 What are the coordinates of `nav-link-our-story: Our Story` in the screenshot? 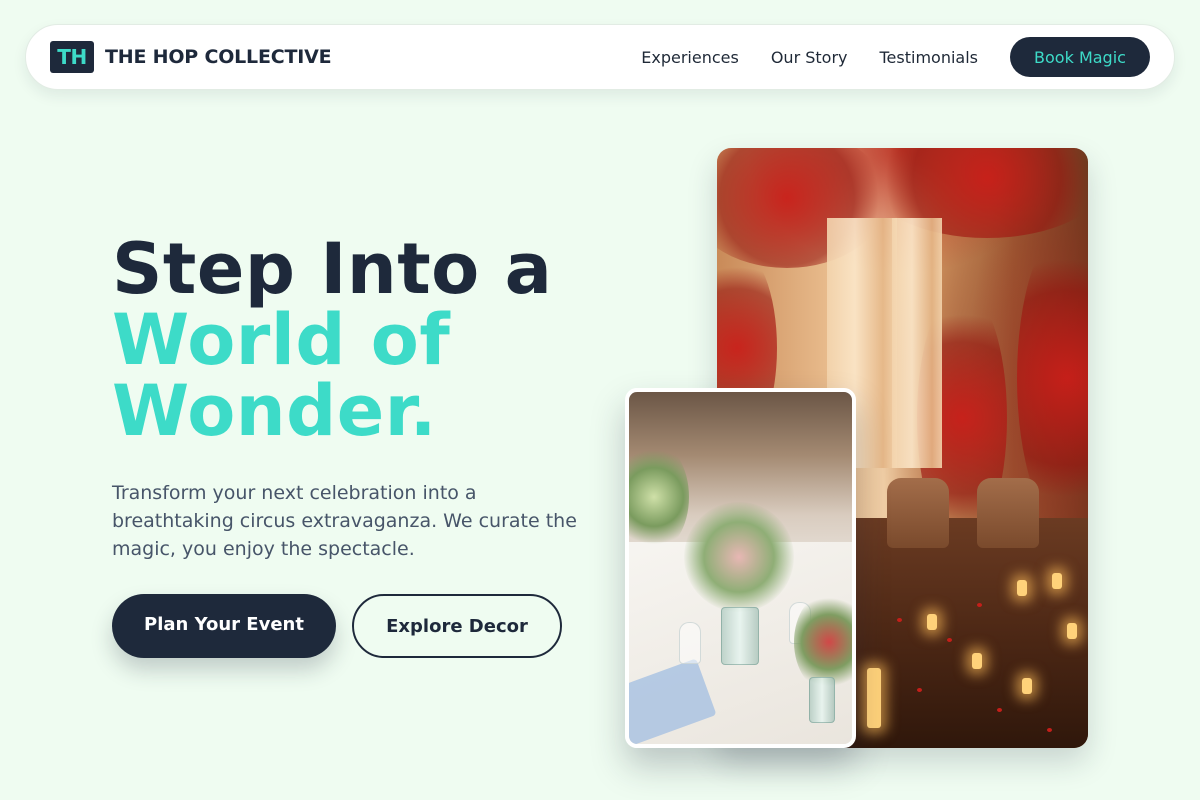 It's located at (809, 57).